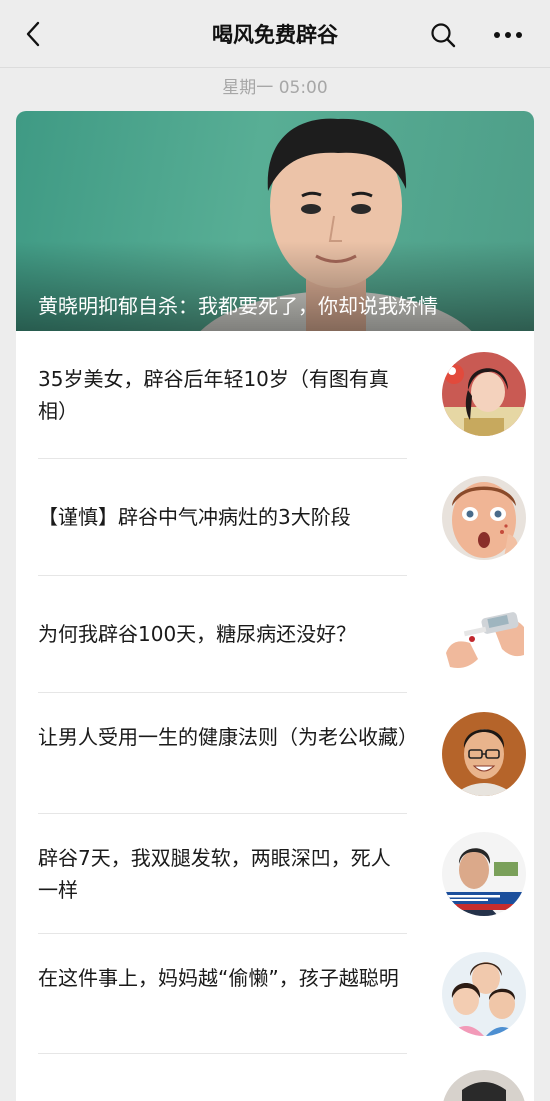 This screenshot has height=1101, width=550. What do you see at coordinates (282, 1077) in the screenshot?
I see `article-item` at bounding box center [282, 1077].